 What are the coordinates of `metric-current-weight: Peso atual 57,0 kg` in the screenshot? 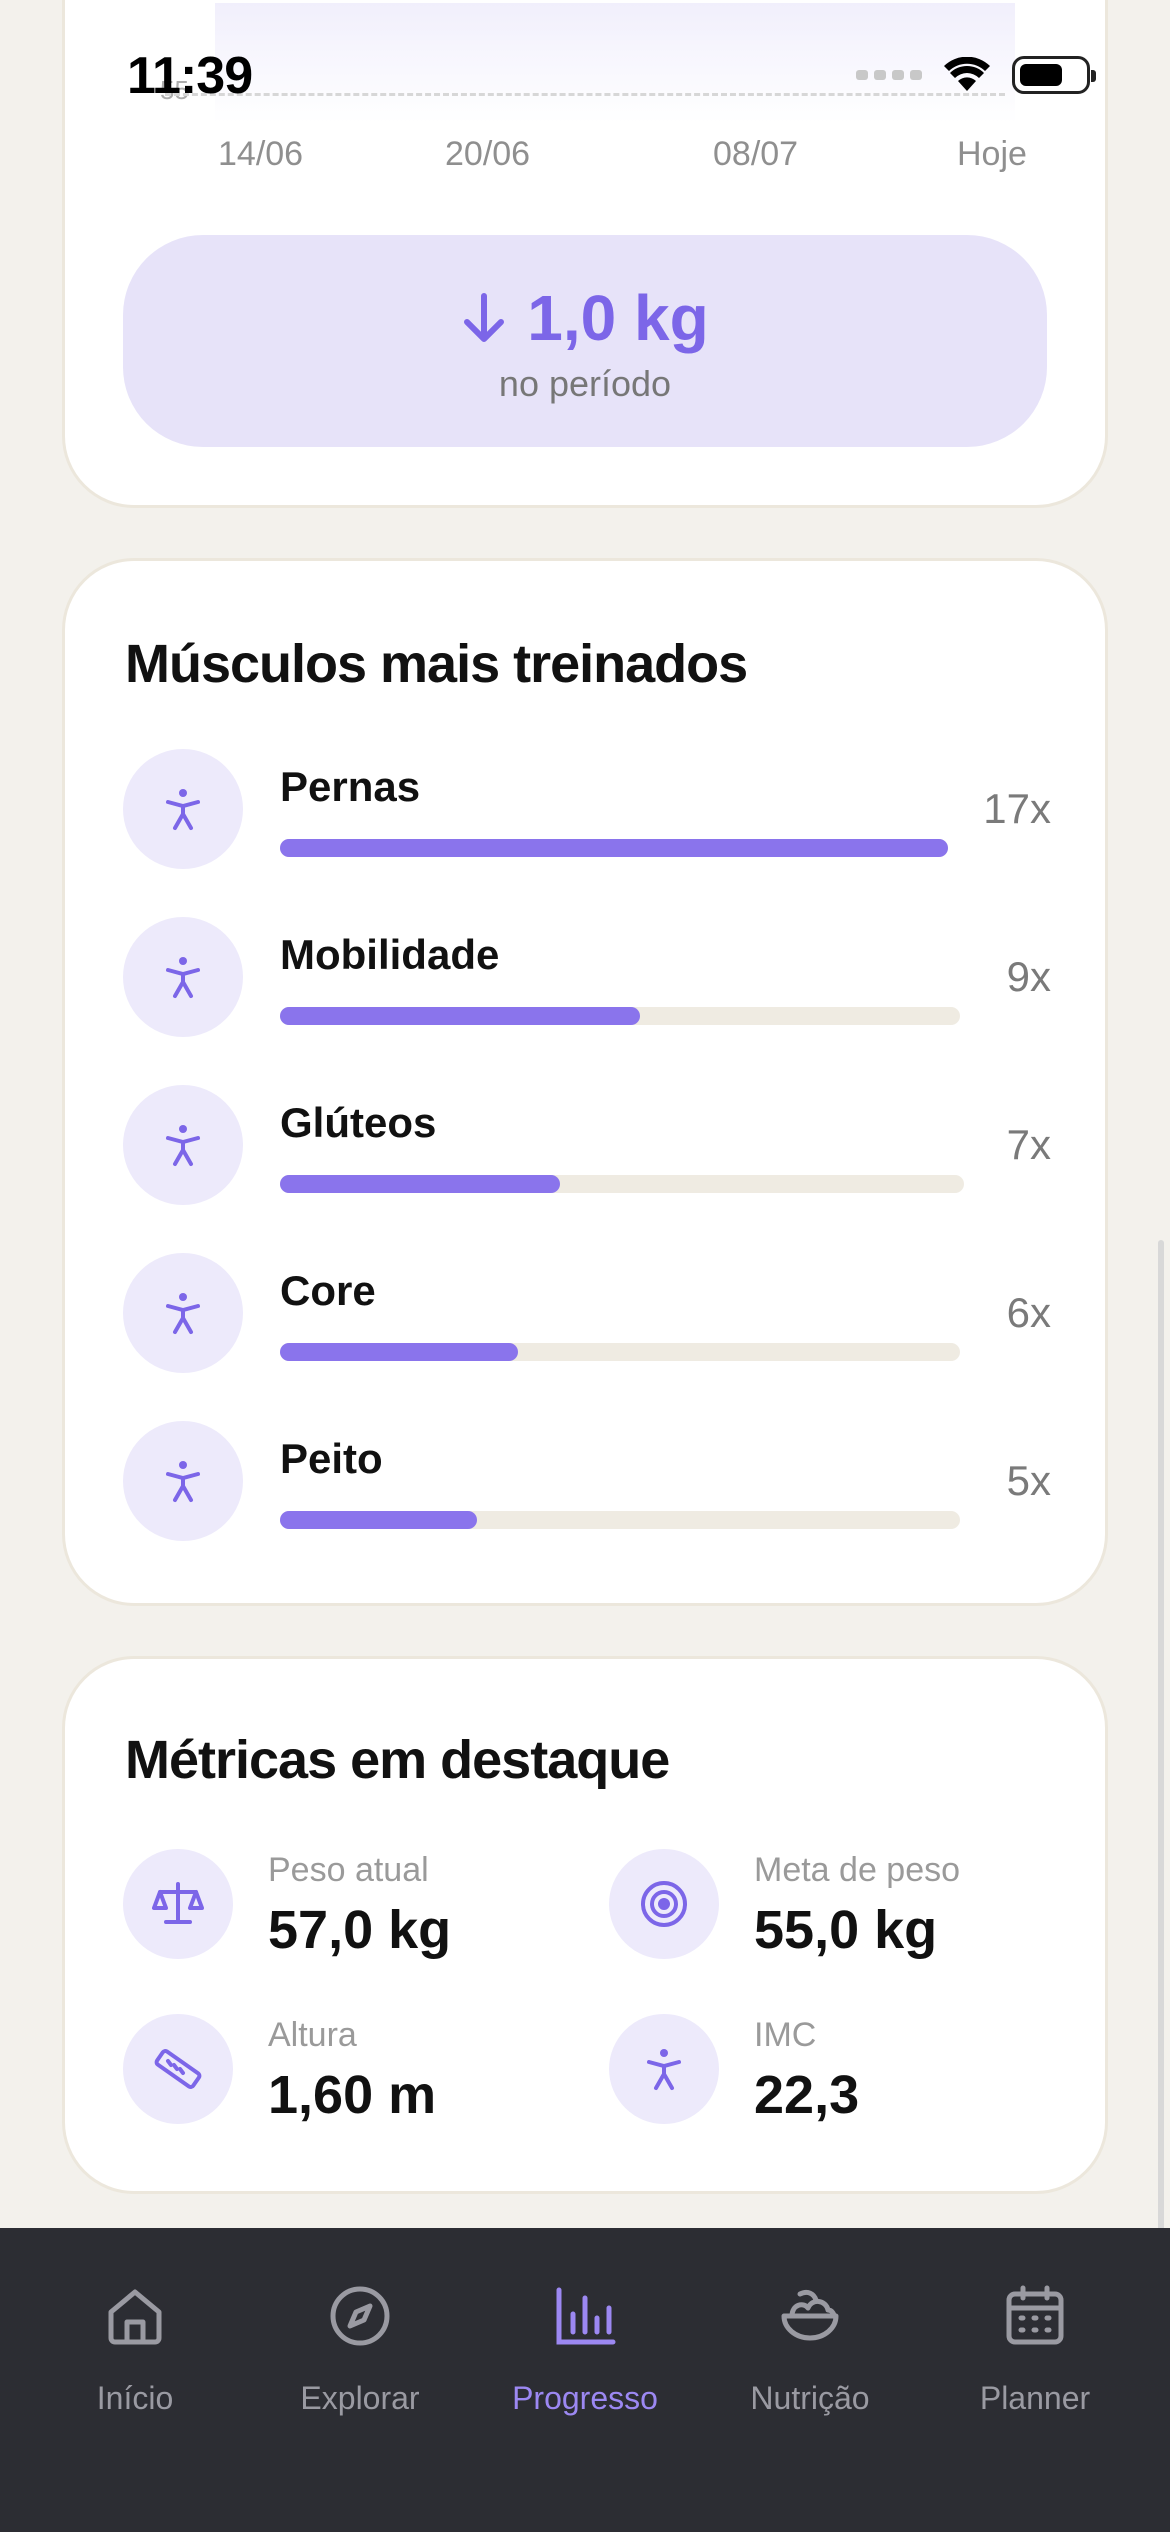 It's located at (348, 1904).